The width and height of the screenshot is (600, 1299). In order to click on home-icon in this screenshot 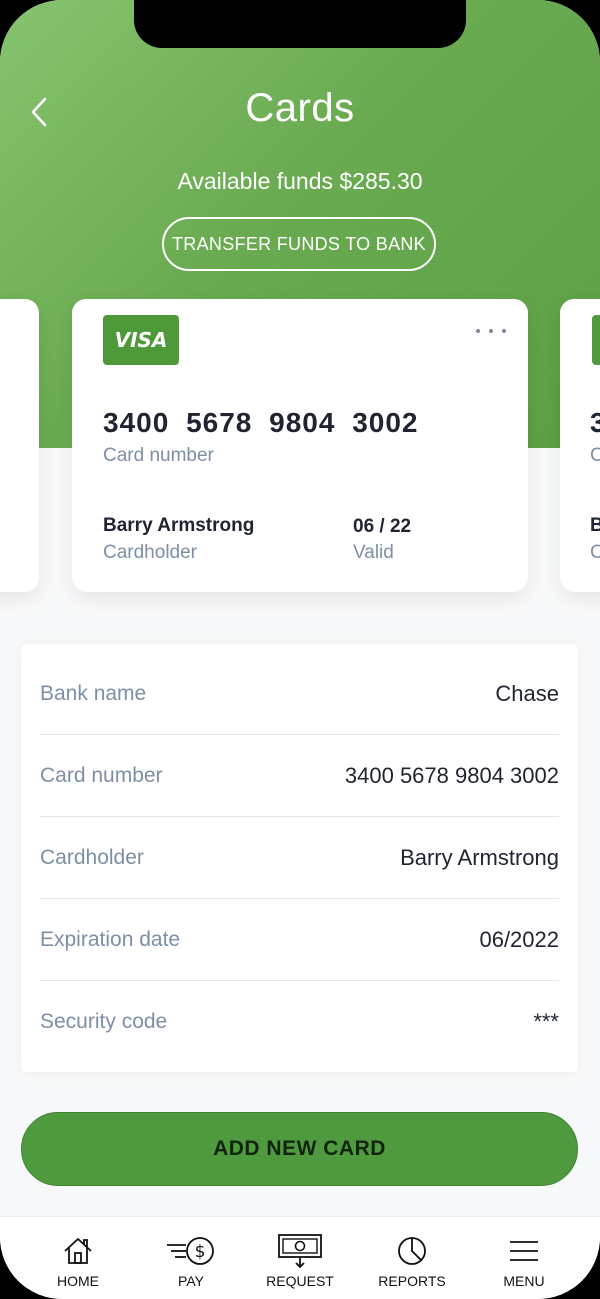, I will do `click(78, 1251)`.